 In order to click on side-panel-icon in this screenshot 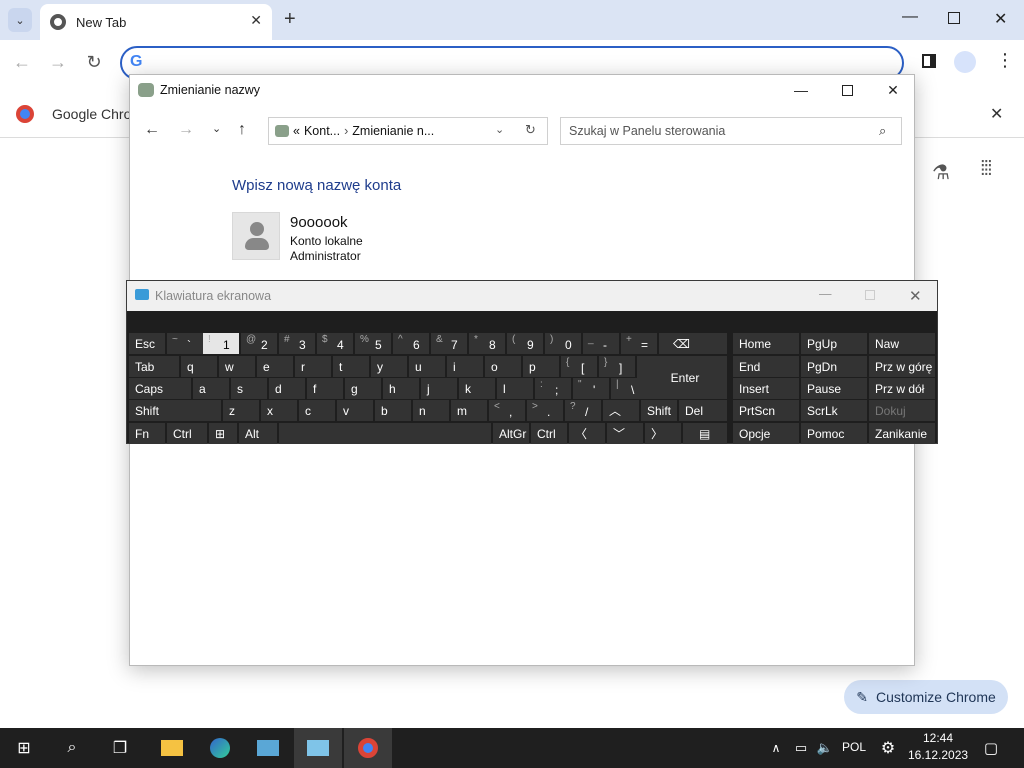, I will do `click(929, 61)`.